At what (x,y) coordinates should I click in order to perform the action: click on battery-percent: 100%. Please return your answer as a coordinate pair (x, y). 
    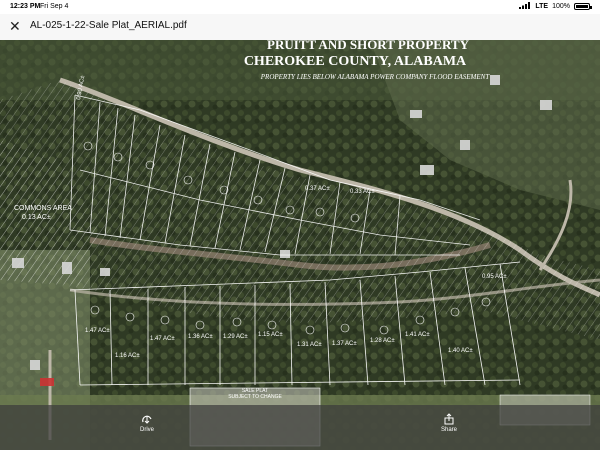
    Looking at the image, I should click on (561, 6).